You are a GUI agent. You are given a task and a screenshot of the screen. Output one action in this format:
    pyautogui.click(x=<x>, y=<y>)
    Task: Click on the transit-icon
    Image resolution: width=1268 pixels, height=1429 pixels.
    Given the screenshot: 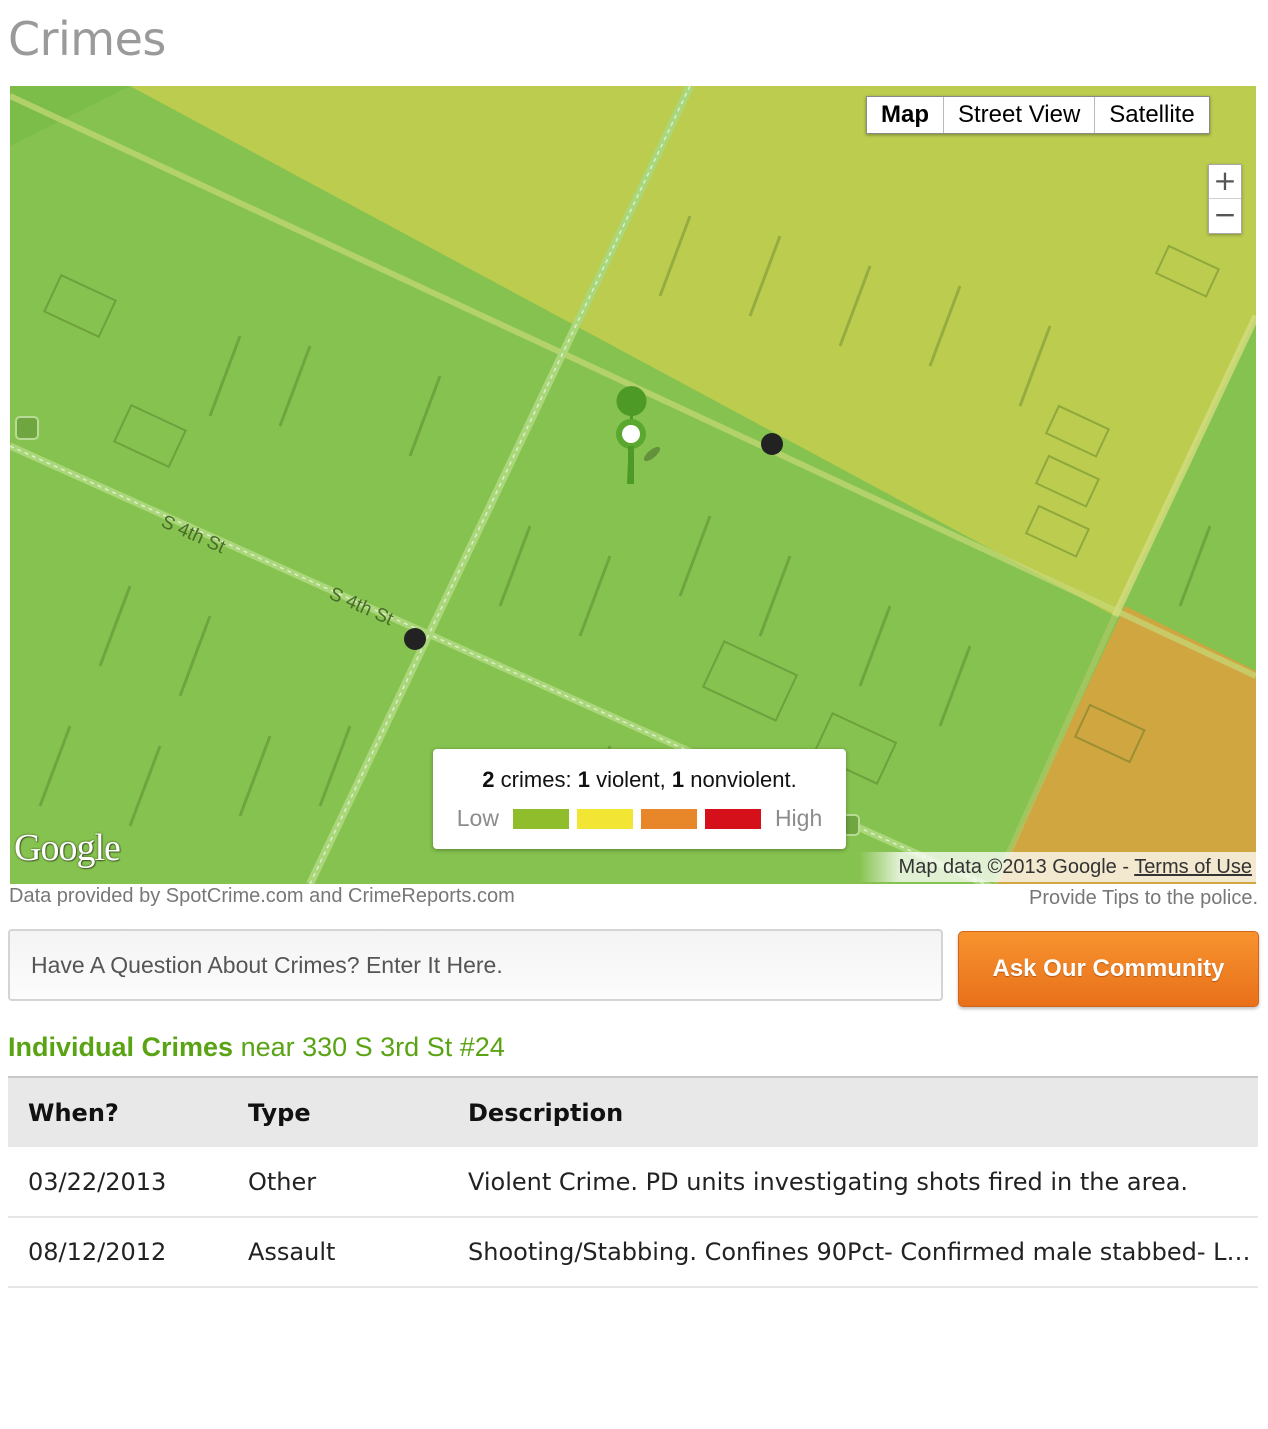 What is the action you would take?
    pyautogui.click(x=27, y=428)
    